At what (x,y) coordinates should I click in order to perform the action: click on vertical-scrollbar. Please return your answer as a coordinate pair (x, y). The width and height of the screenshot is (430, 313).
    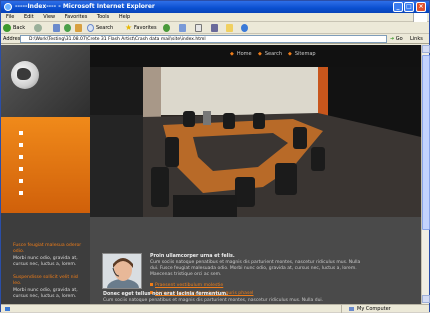
    Looking at the image, I should click on (425, 174).